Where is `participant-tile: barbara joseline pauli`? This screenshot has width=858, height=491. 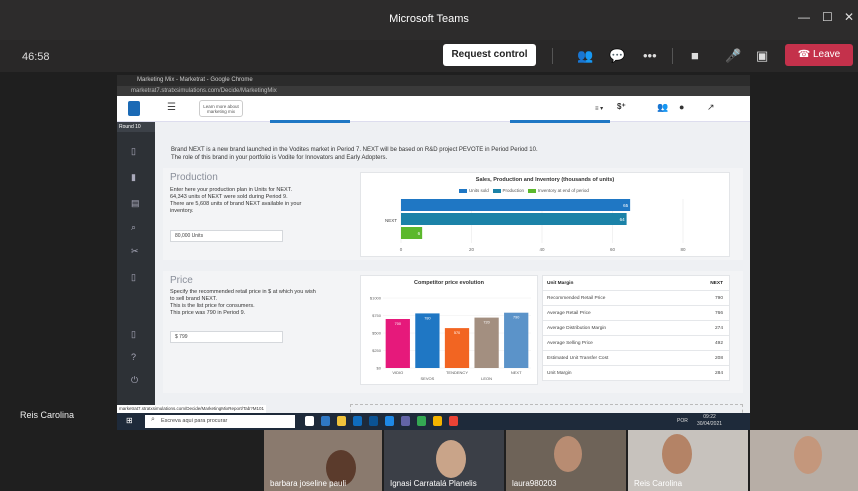
participant-tile: barbara joseline pauli is located at coordinates (323, 460).